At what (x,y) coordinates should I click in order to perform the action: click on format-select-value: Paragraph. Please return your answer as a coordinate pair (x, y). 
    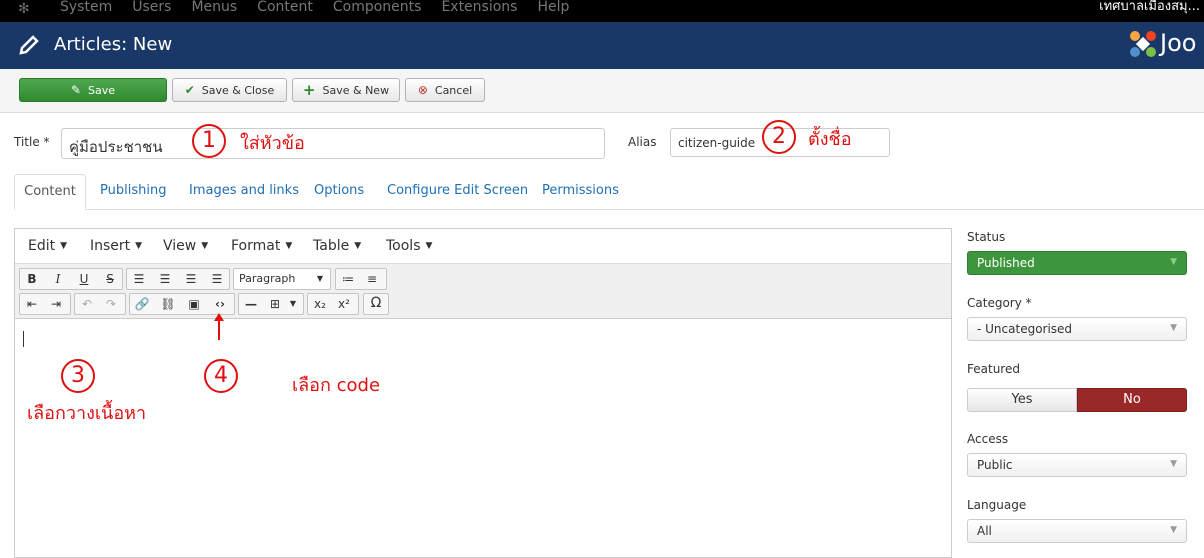
    Looking at the image, I should click on (267, 278).